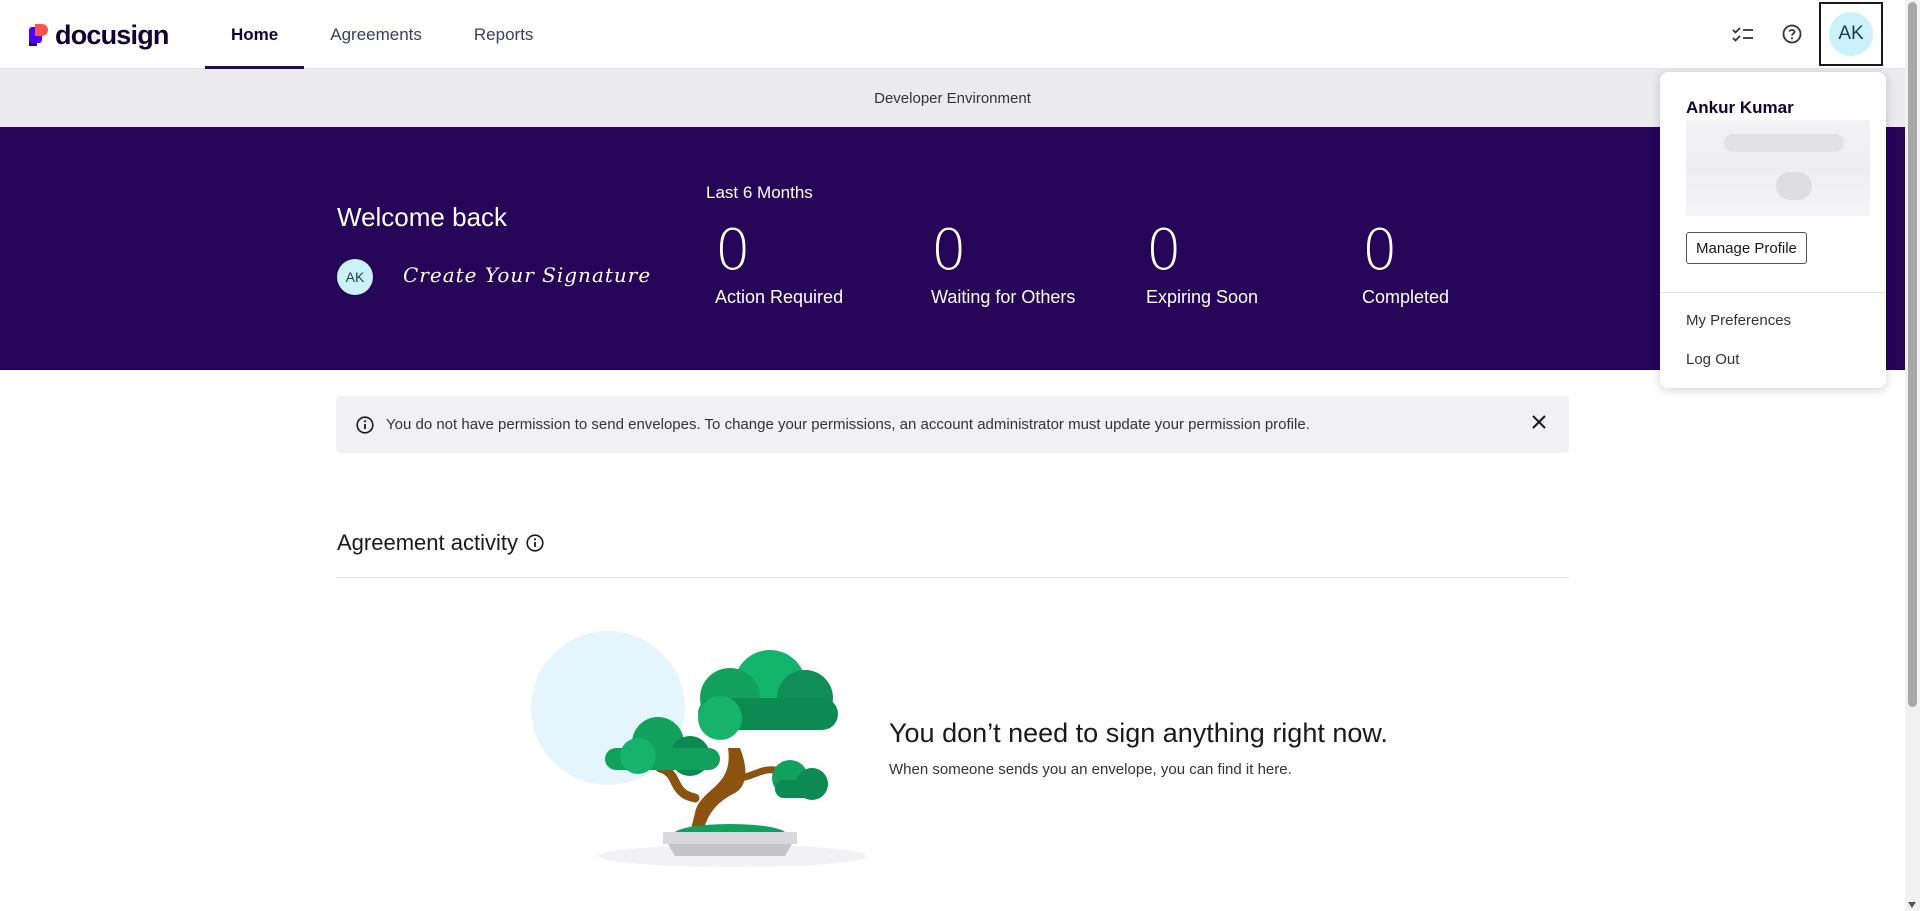  I want to click on logo-text: docusign, so click(112, 34).